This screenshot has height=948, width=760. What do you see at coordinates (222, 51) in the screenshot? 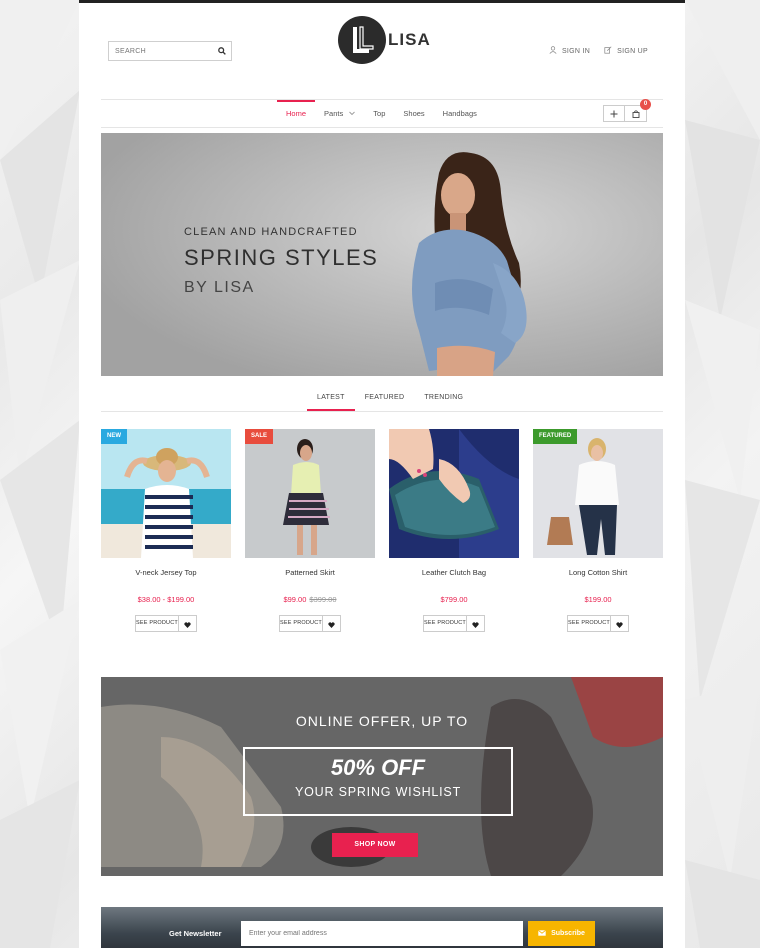
I see `search-icon` at bounding box center [222, 51].